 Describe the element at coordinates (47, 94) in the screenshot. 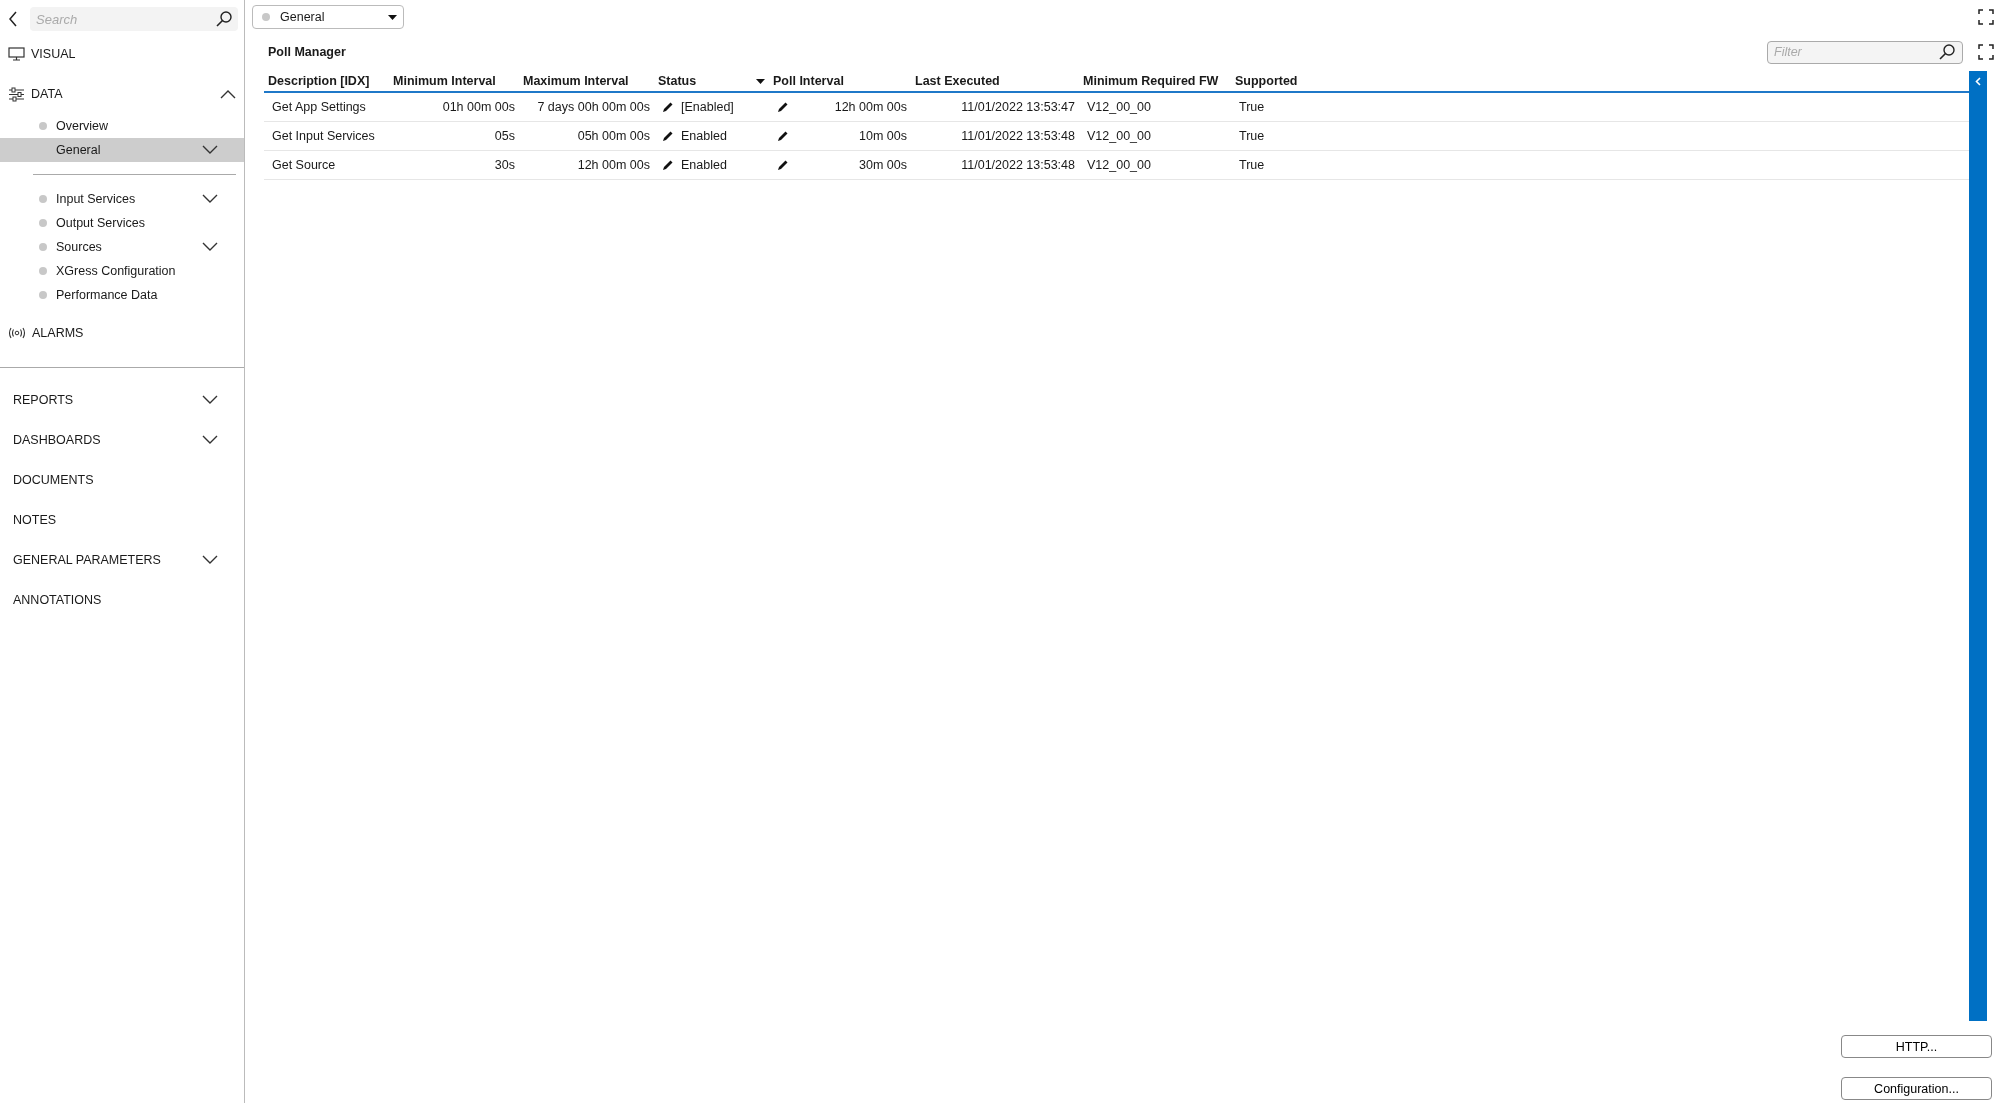

I see `nav-item: DATA` at that location.